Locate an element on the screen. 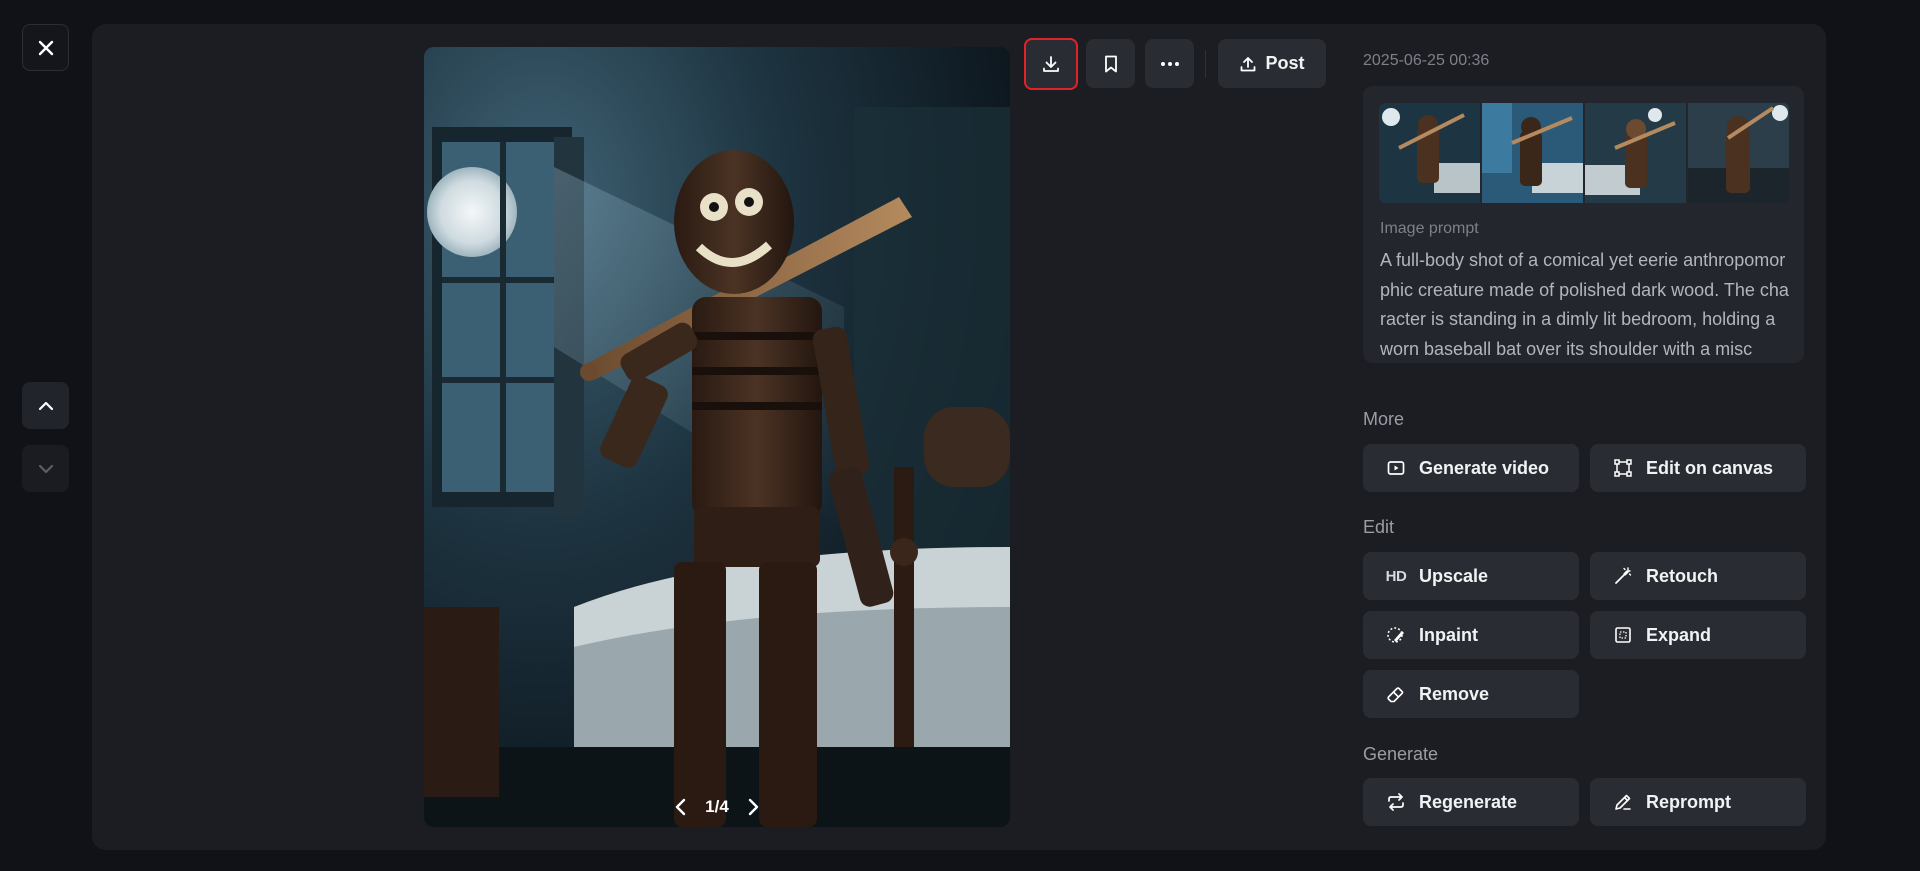  generate-video-button: Generate video is located at coordinates (1471, 468).